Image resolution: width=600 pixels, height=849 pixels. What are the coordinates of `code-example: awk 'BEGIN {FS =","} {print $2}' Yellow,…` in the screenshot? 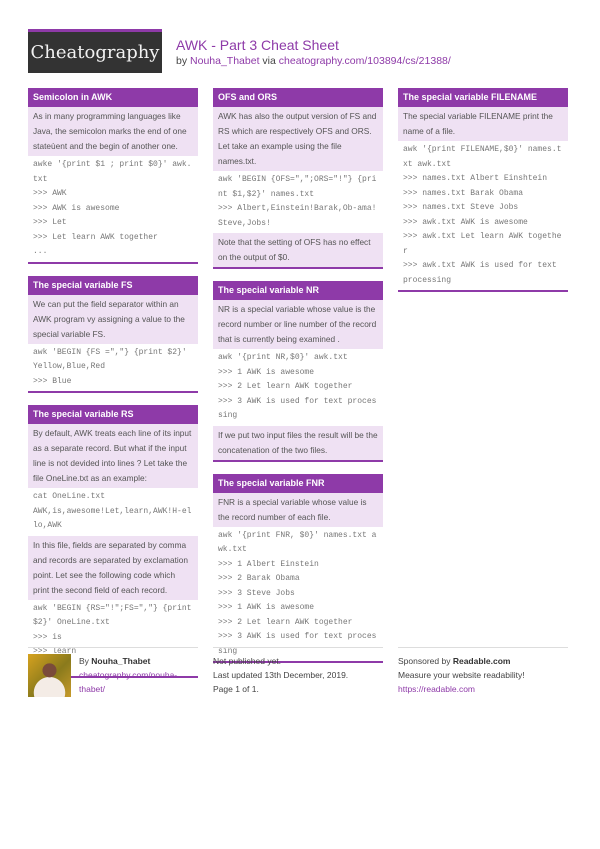 It's located at (113, 367).